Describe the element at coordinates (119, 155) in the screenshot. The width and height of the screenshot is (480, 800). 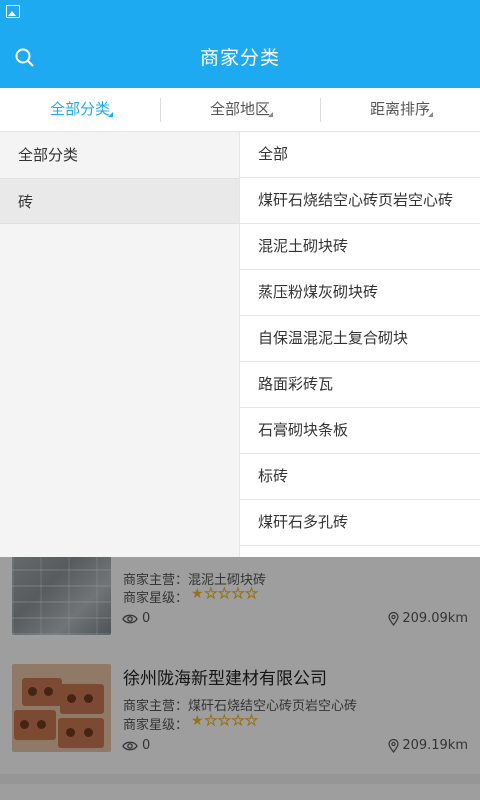
I see `primary-category-item: 全部分类` at that location.